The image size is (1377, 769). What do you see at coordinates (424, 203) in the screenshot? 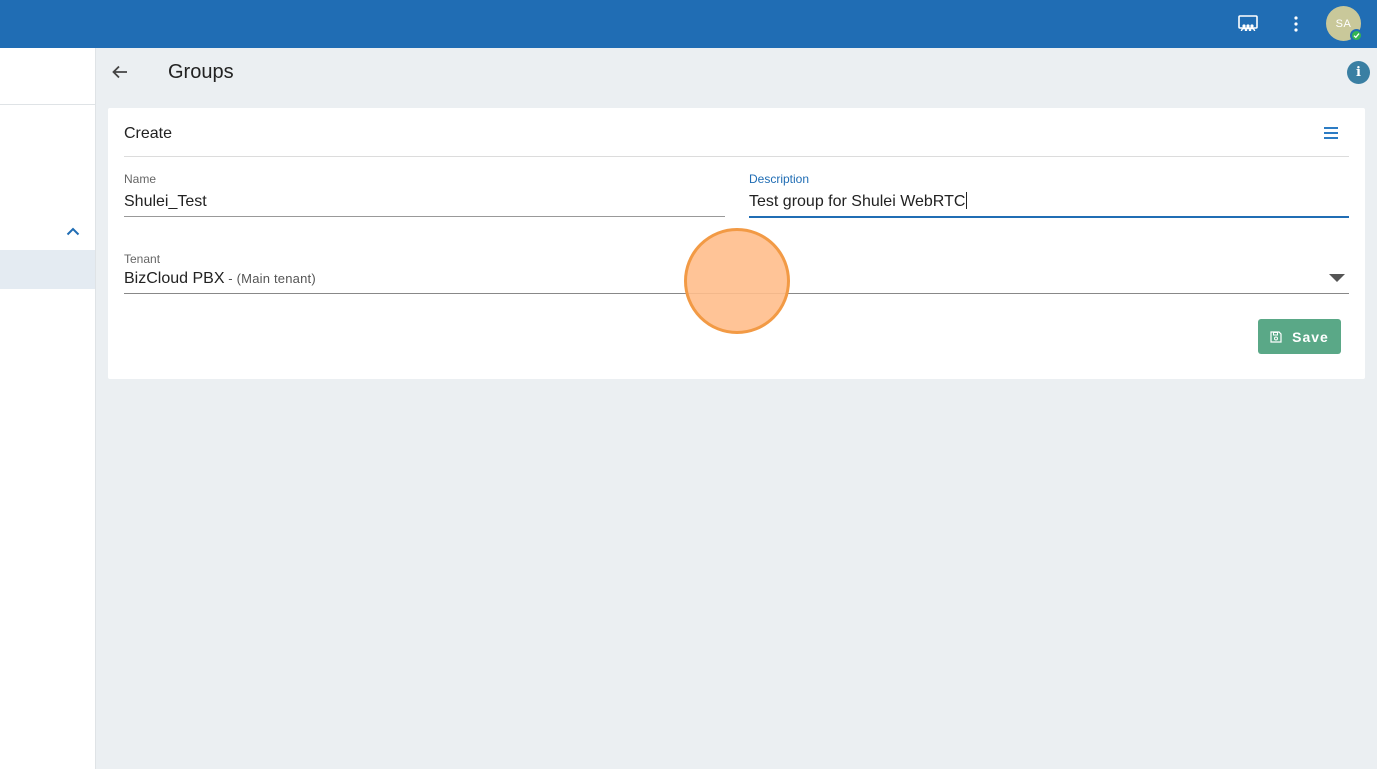
I see `name-input: Shulei_Test` at bounding box center [424, 203].